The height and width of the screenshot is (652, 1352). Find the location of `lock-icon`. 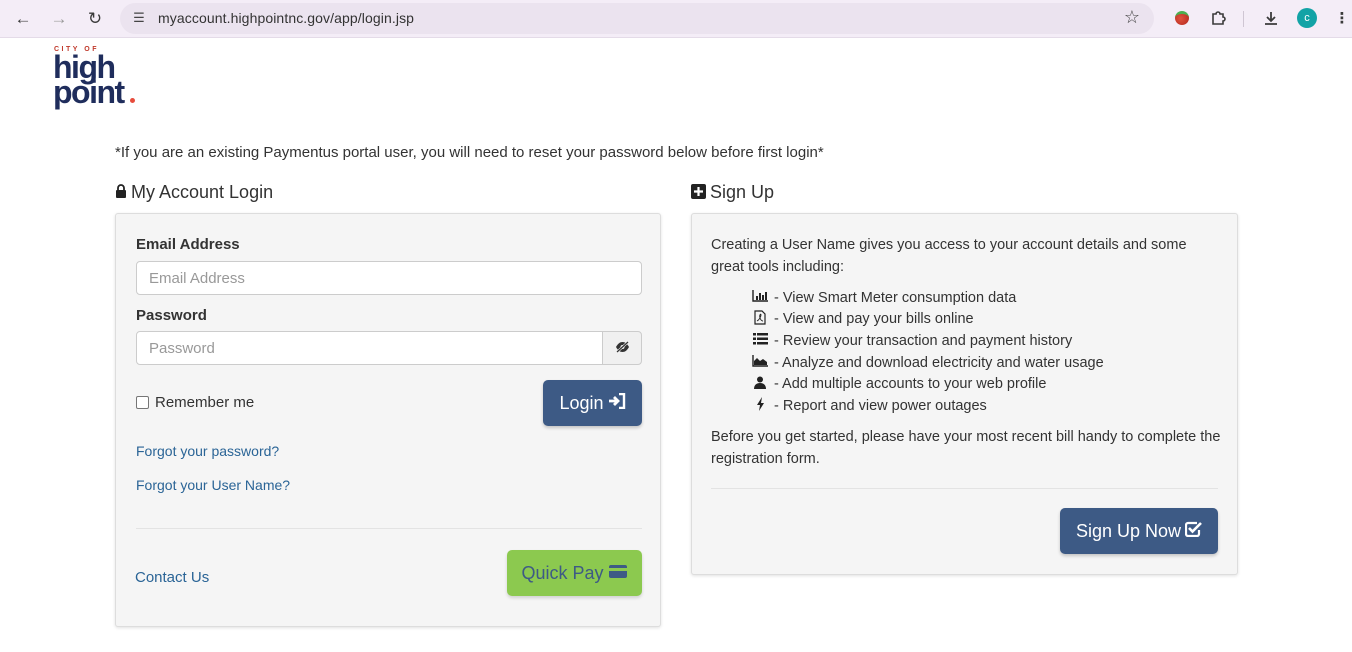

lock-icon is located at coordinates (121, 192).